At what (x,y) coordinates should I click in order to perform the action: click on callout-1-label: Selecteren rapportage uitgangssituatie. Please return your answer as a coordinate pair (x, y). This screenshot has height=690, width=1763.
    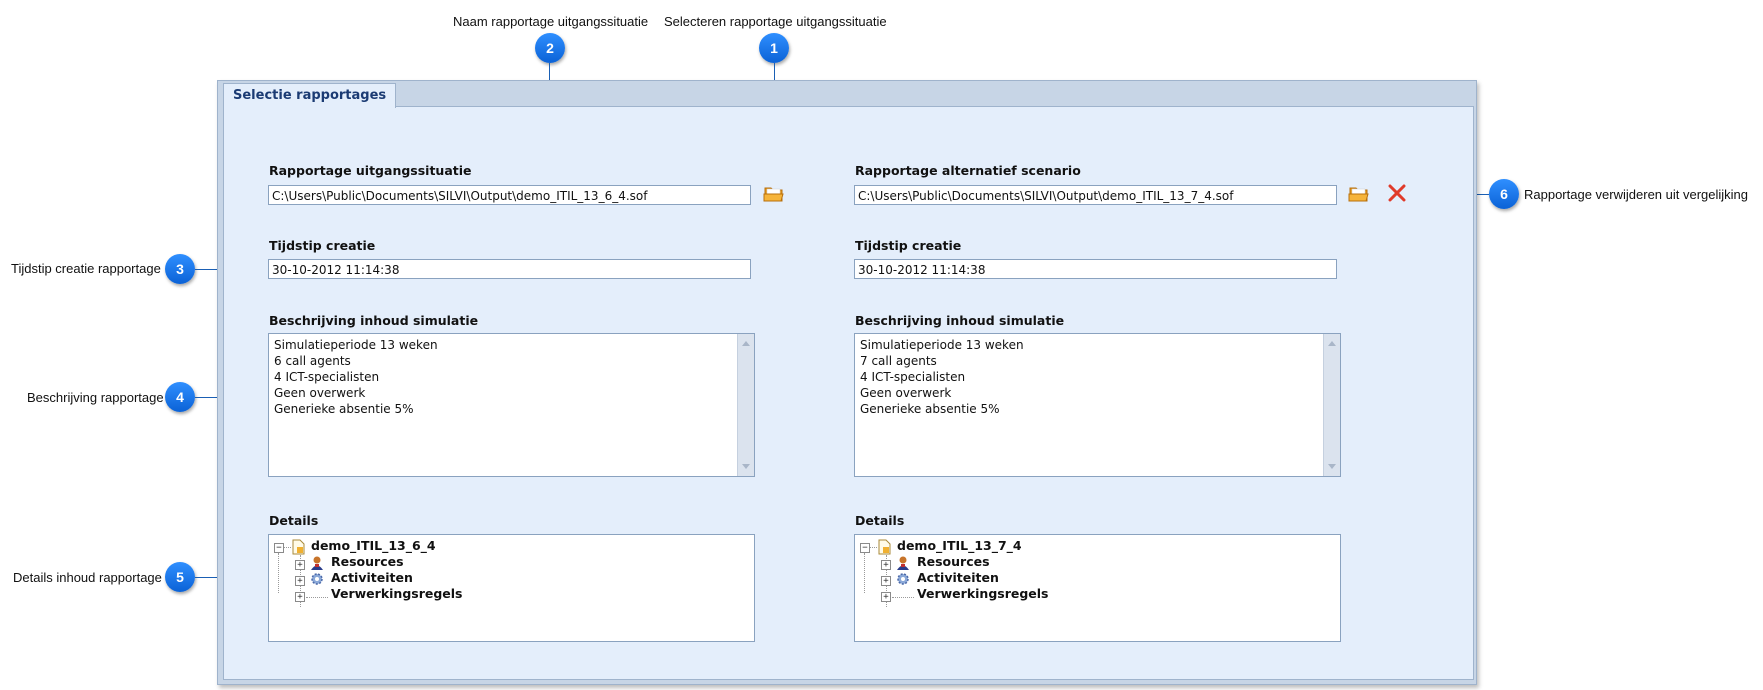
    Looking at the image, I should click on (775, 21).